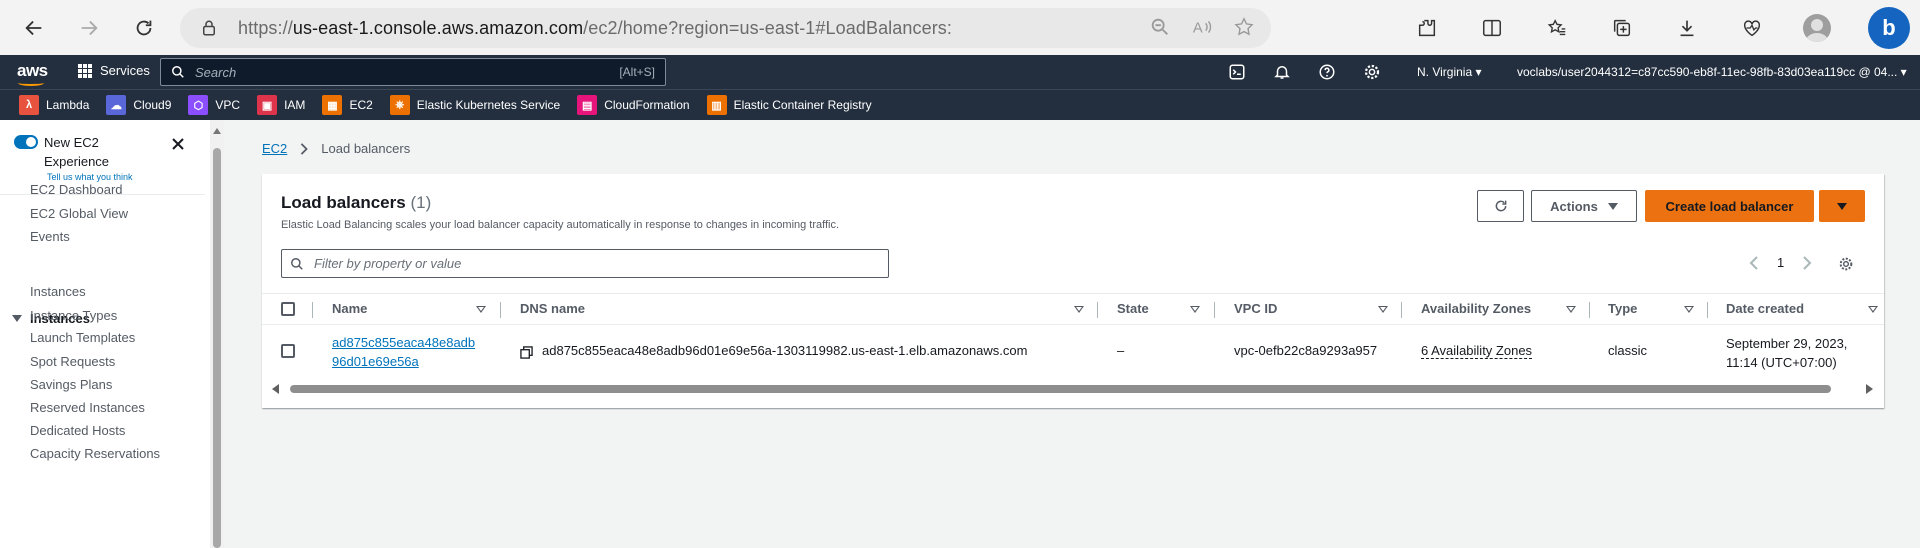 This screenshot has width=1920, height=548. What do you see at coordinates (178, 144) in the screenshot?
I see `close-sidebar-icon` at bounding box center [178, 144].